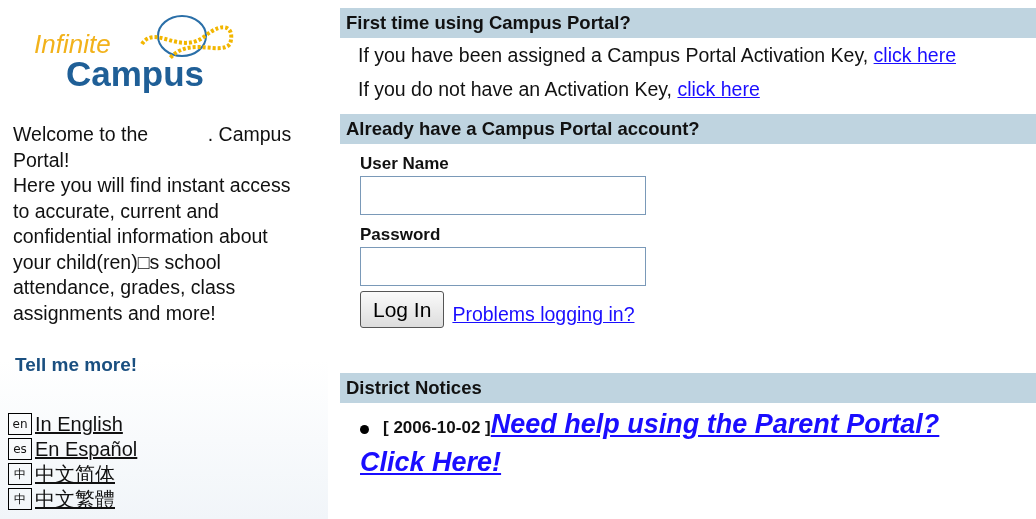  What do you see at coordinates (437, 428) in the screenshot?
I see `notice-date: [ 2006-10-02 ]` at bounding box center [437, 428].